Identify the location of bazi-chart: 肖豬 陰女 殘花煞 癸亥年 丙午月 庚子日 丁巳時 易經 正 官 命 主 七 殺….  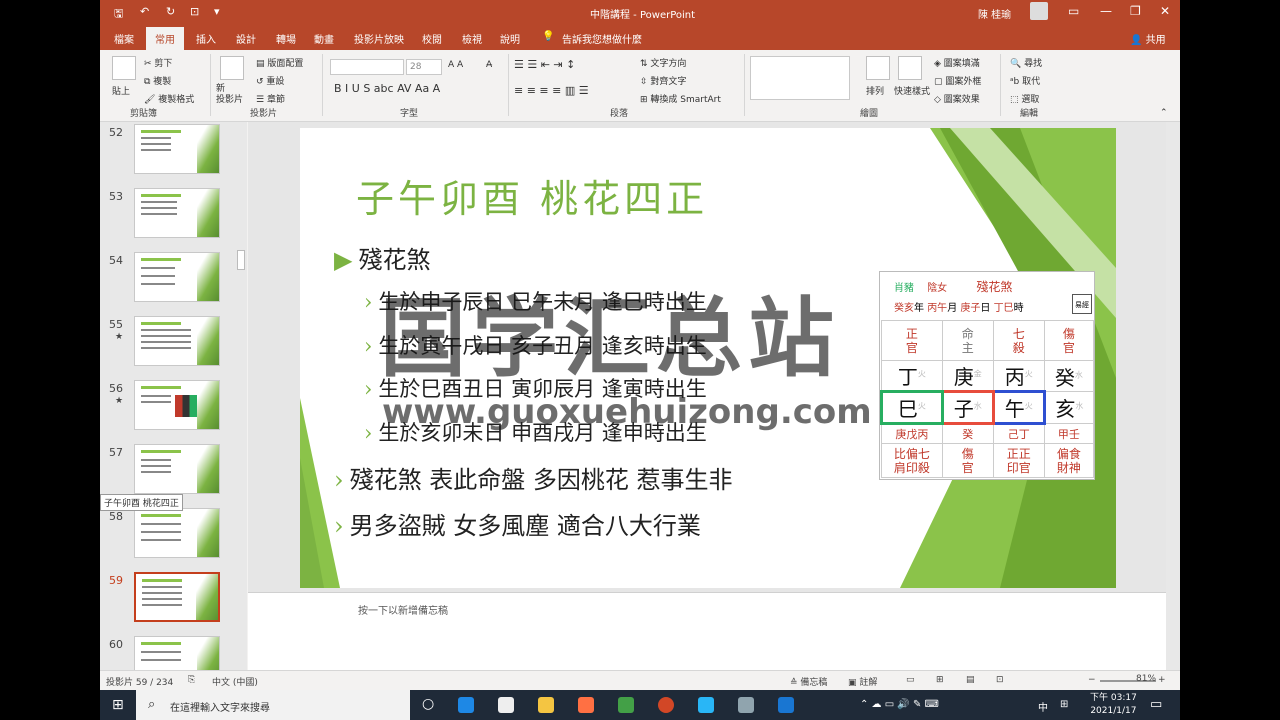
(987, 375).